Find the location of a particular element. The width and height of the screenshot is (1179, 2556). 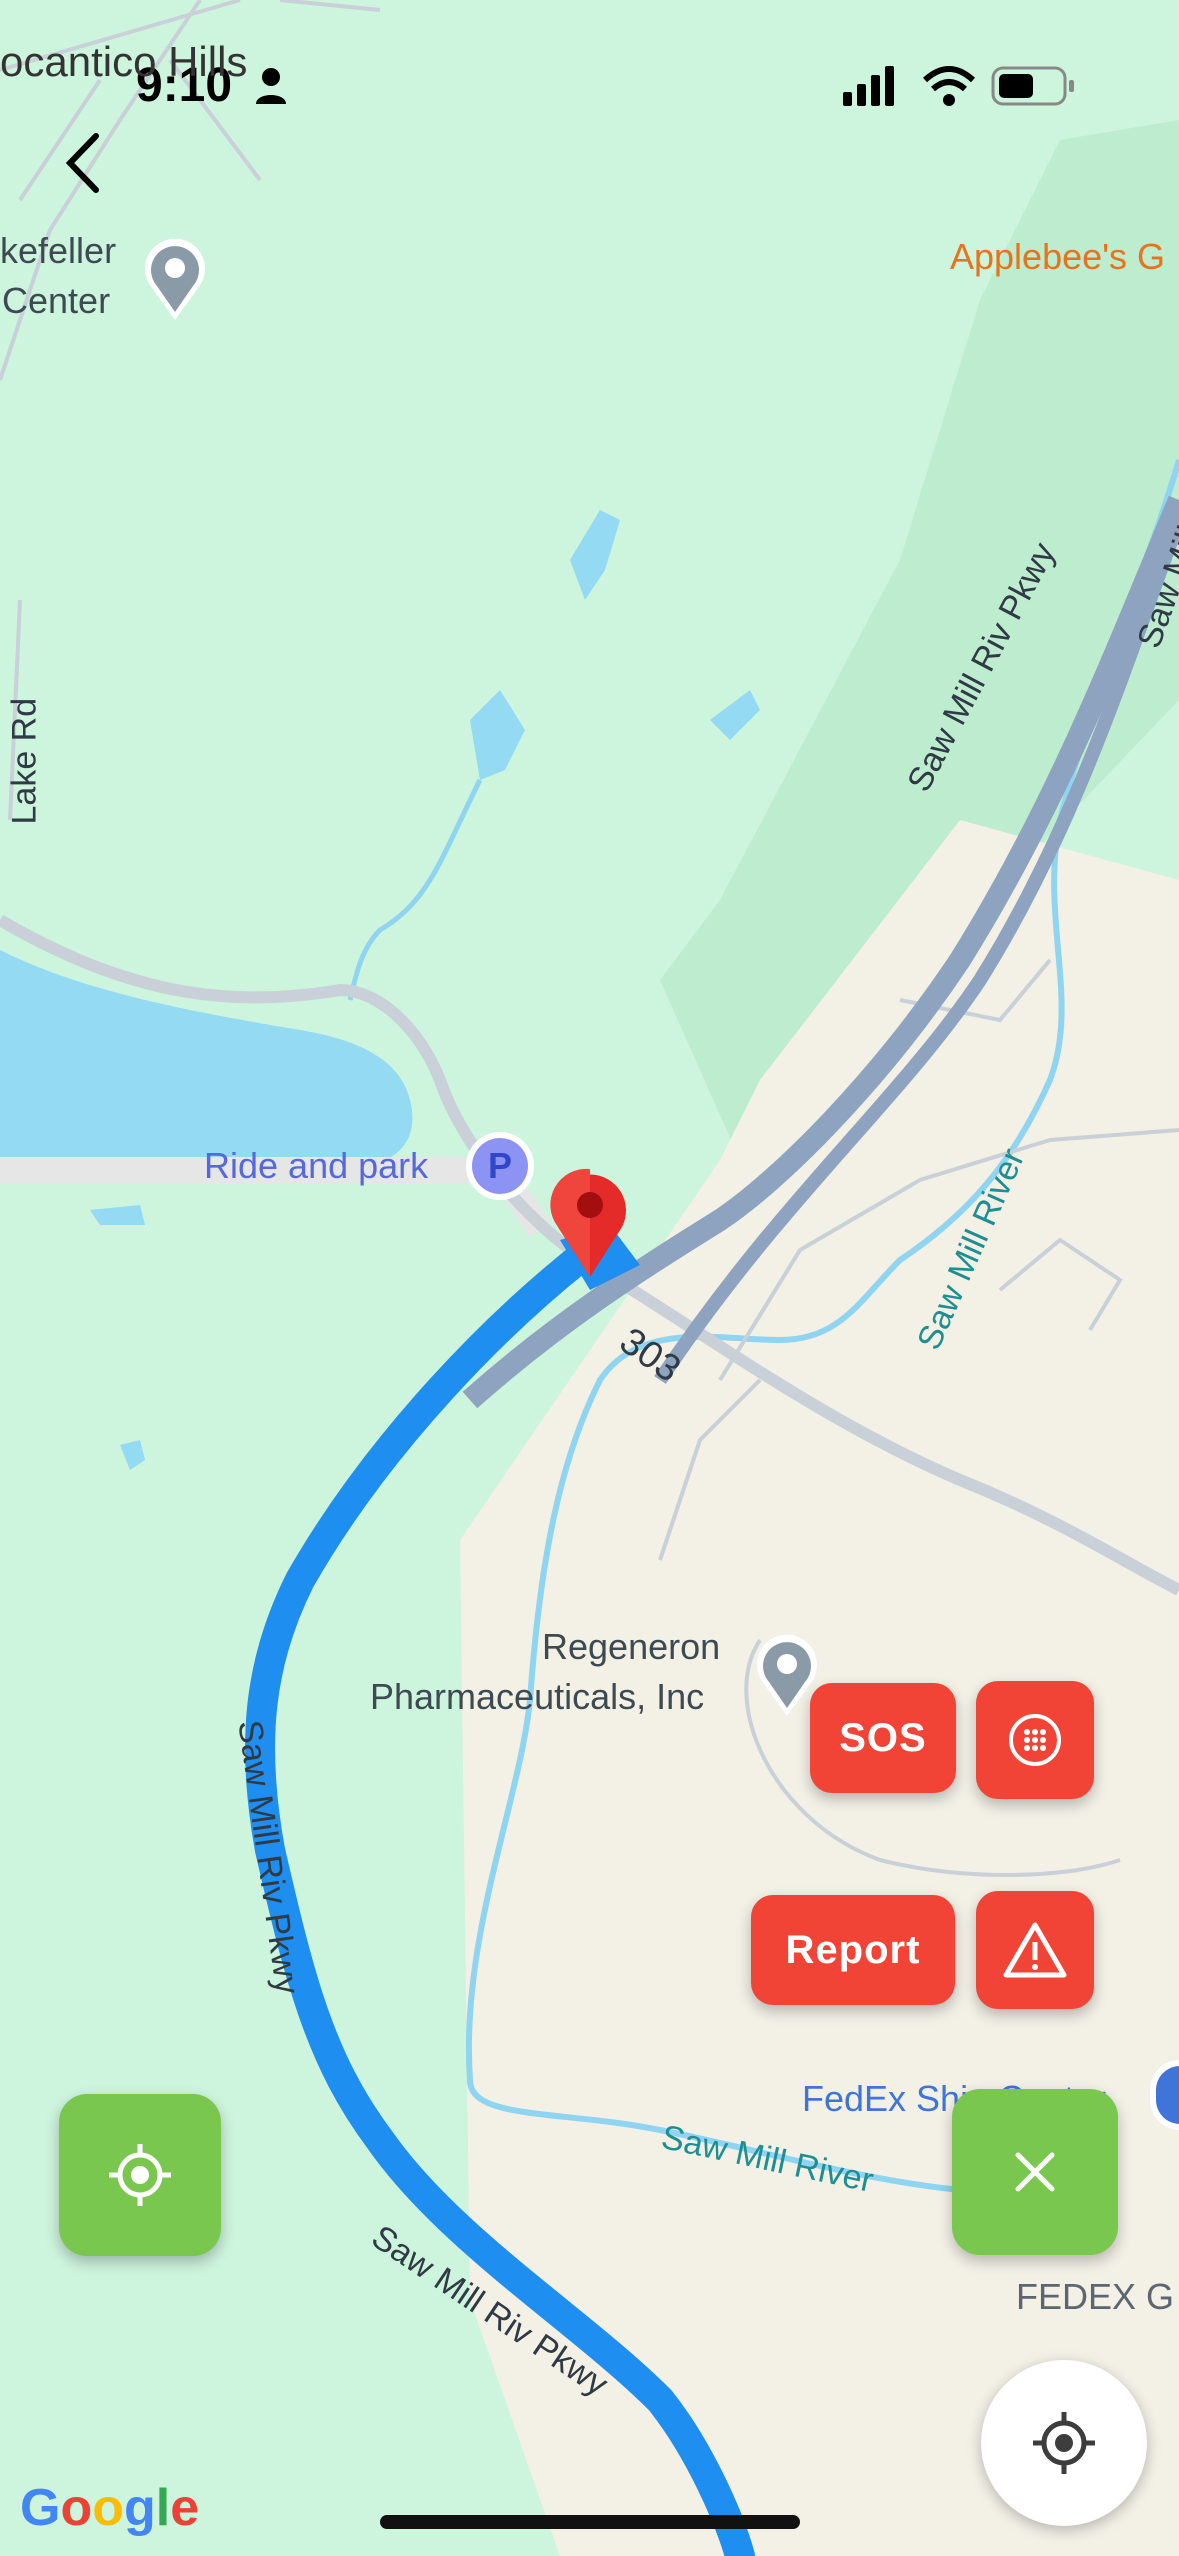

sos-grid-button is located at coordinates (1035, 1740).